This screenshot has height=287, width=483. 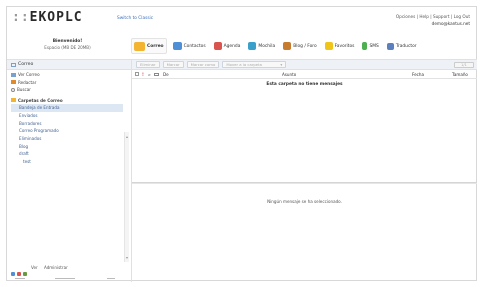 What do you see at coordinates (69, 90) in the screenshot?
I see `sidebar-item-buscar: Buscar` at bounding box center [69, 90].